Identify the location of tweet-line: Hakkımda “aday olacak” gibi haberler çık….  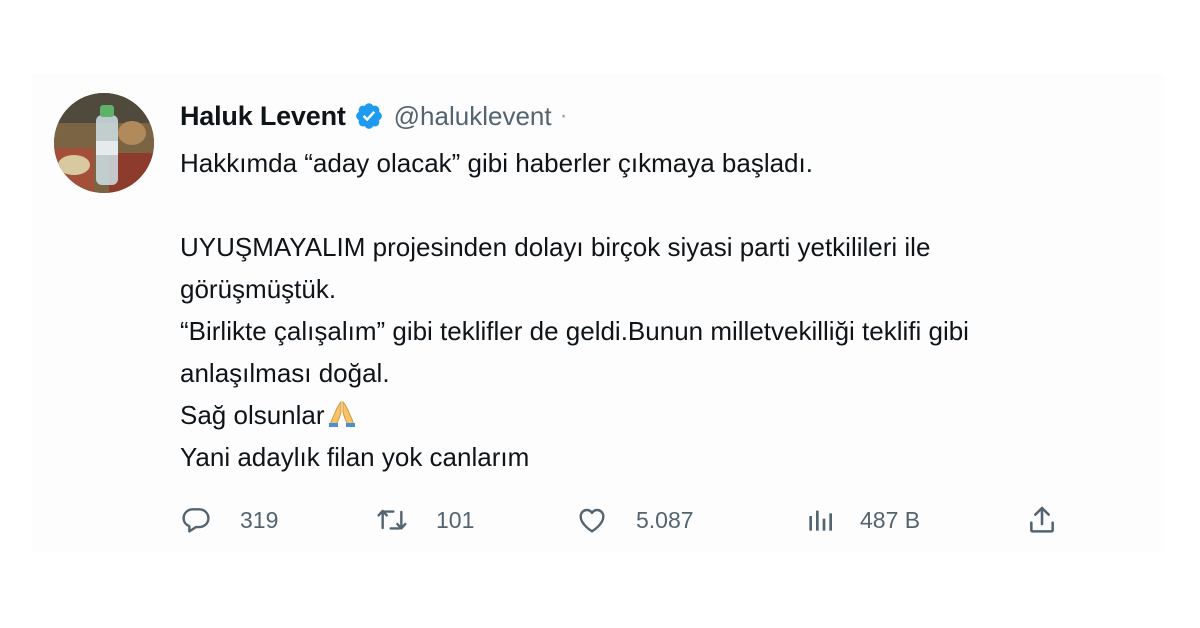
(496, 163).